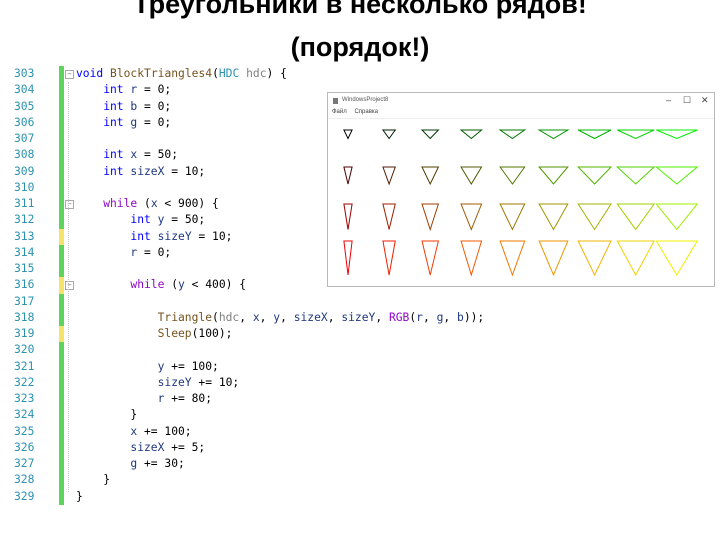 This screenshot has height=540, width=720. What do you see at coordinates (250, 399) in the screenshot?
I see `code-line: 323 r += 80;` at bounding box center [250, 399].